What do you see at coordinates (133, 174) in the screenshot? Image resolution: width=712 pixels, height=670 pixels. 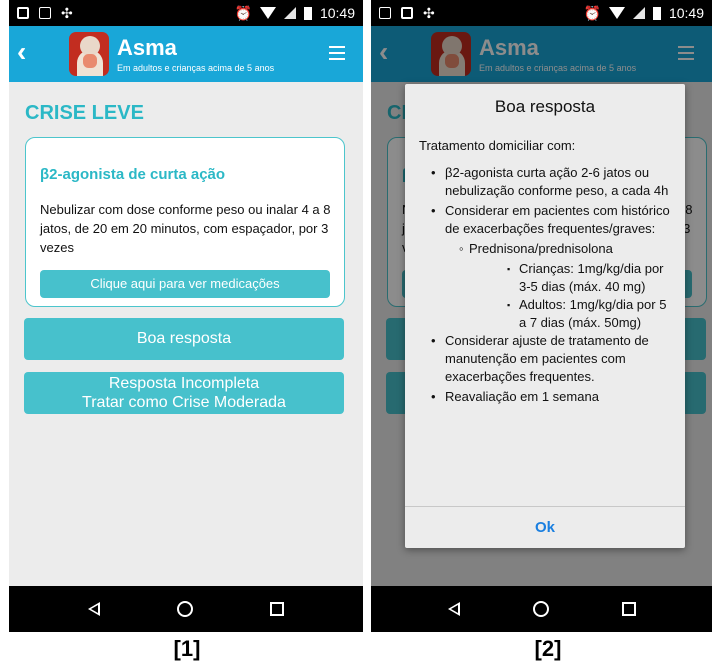 I see `card-title: β2-agonista de curta ação` at bounding box center [133, 174].